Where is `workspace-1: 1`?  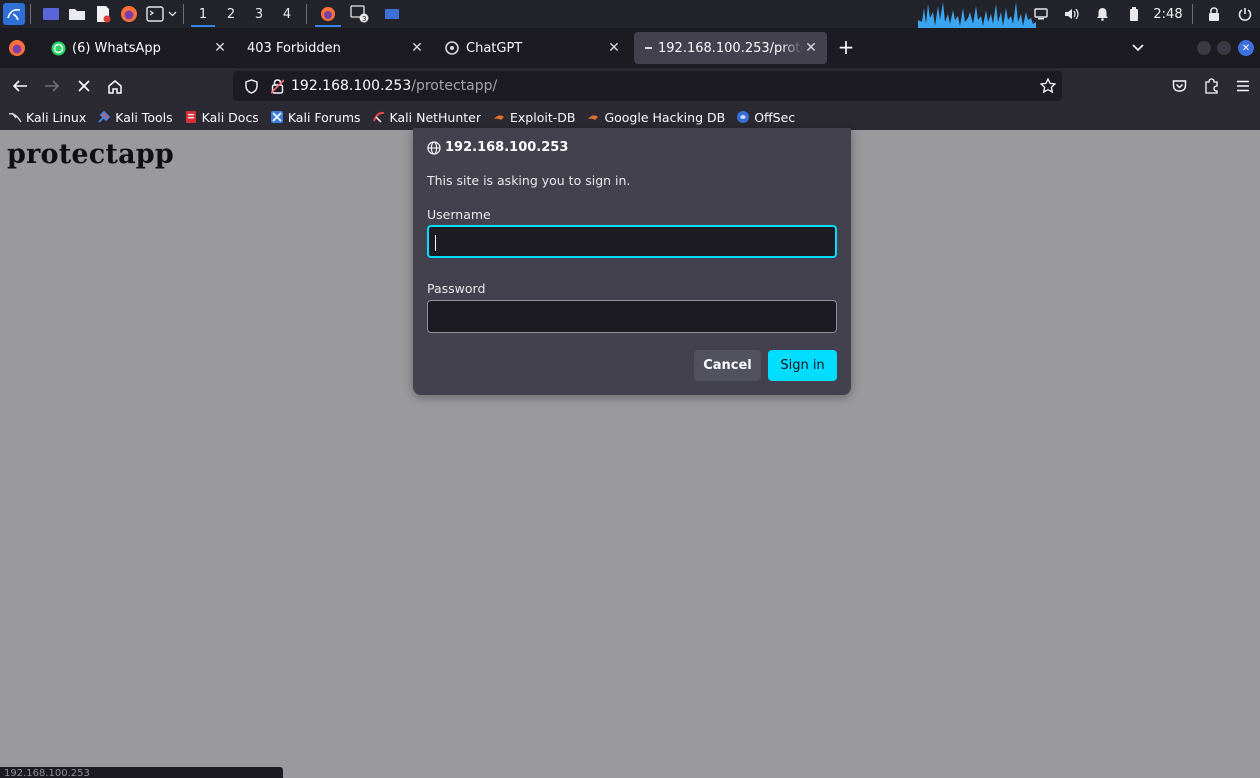
workspace-1: 1 is located at coordinates (203, 14).